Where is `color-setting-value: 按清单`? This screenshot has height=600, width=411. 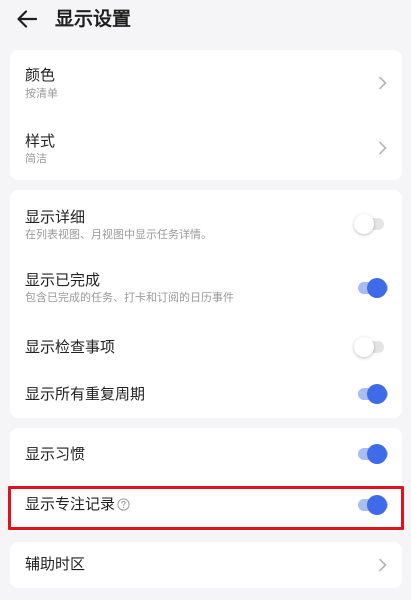
color-setting-value: 按清单 is located at coordinates (41, 93).